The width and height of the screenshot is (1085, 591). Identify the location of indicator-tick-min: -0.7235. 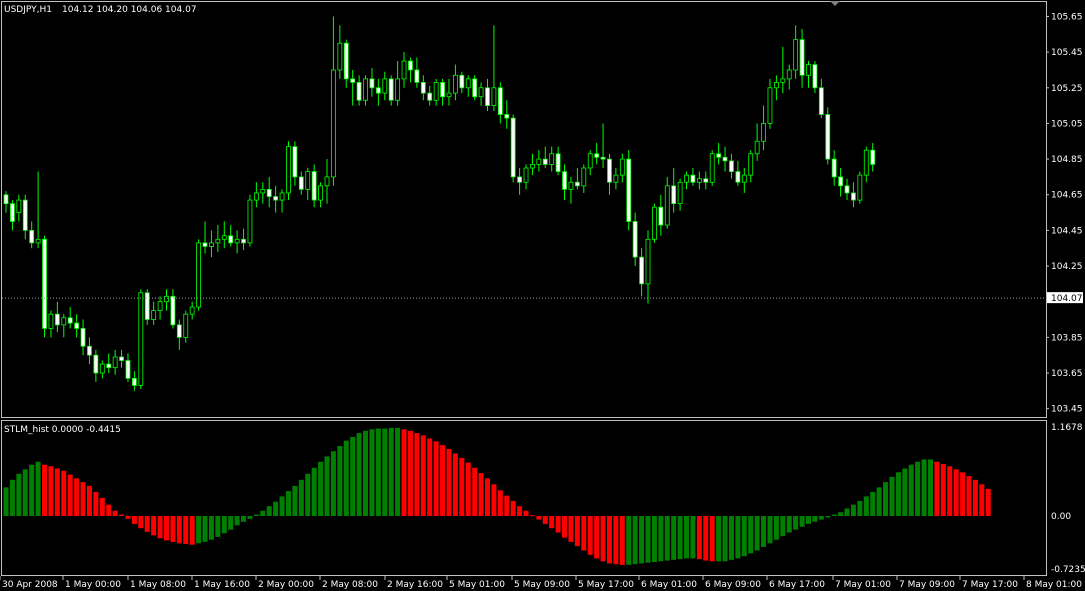
(1068, 570).